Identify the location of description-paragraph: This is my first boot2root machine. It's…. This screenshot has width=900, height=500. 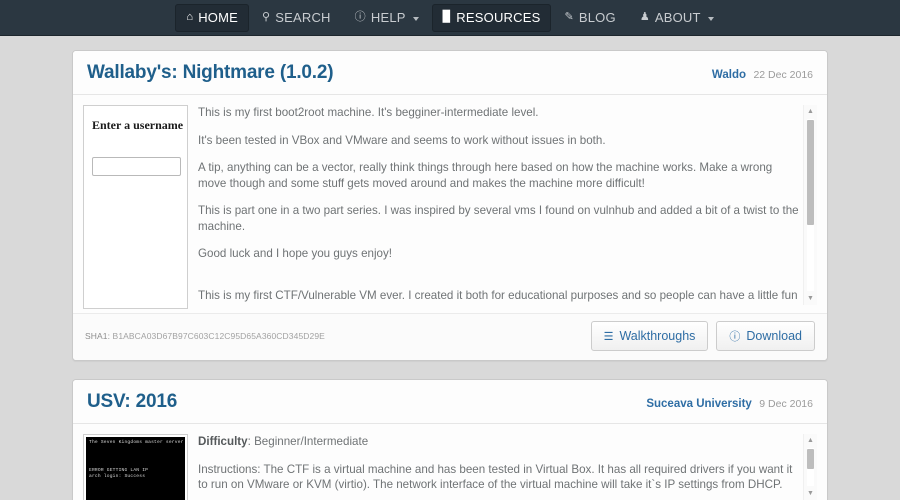
(368, 112).